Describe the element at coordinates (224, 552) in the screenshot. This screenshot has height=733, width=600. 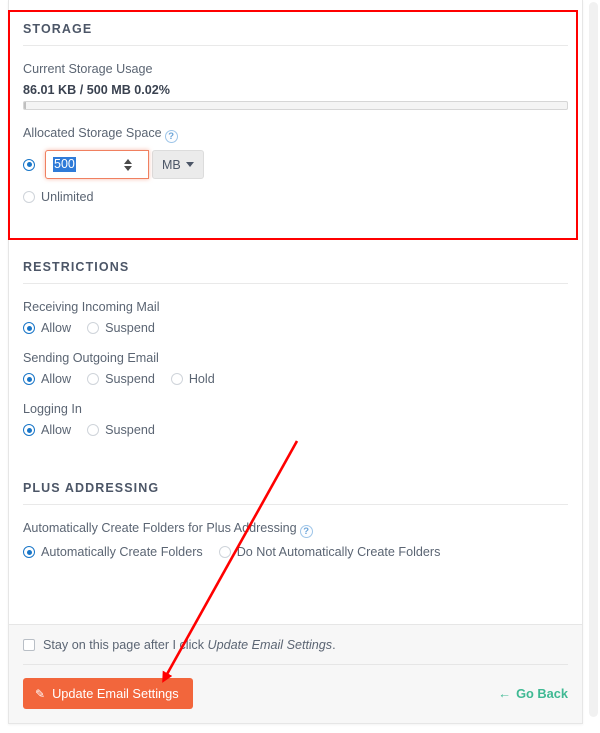
I see `radio-plus-do-not-automatically-create-folders` at that location.